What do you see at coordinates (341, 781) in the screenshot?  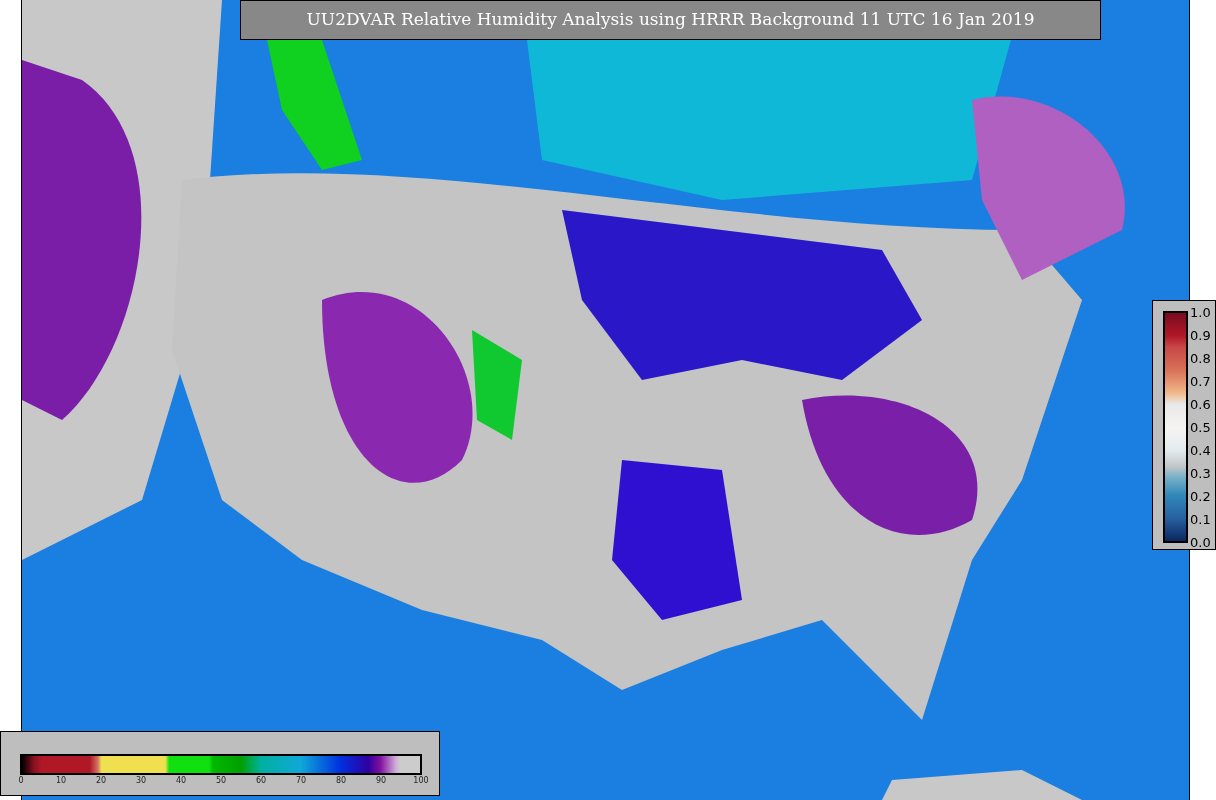 I see `tick-label: 80` at bounding box center [341, 781].